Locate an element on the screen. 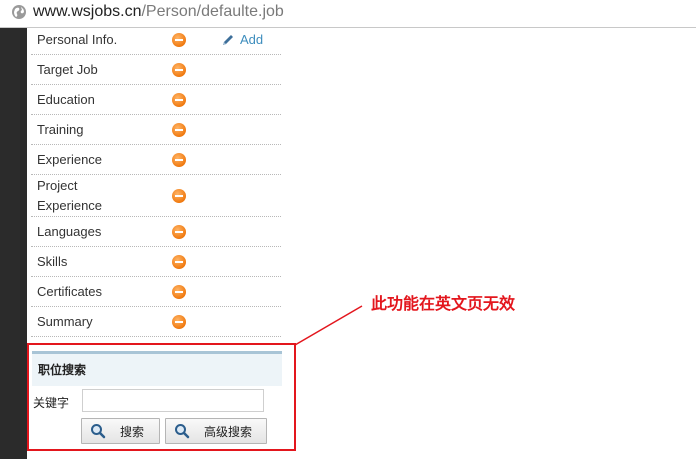 This screenshot has height=459, width=696. menu-item-label: Skills is located at coordinates (52, 261).